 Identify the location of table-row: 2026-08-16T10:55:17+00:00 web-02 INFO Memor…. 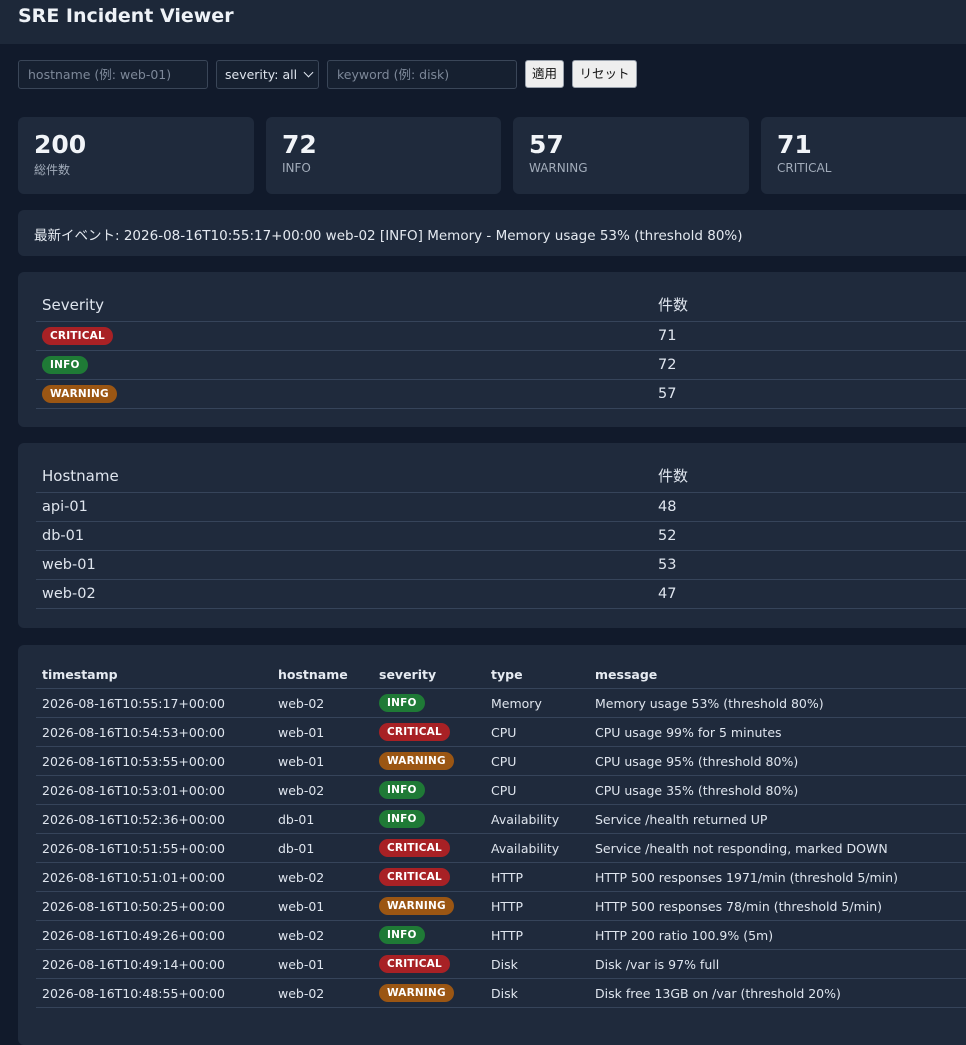
(501, 703).